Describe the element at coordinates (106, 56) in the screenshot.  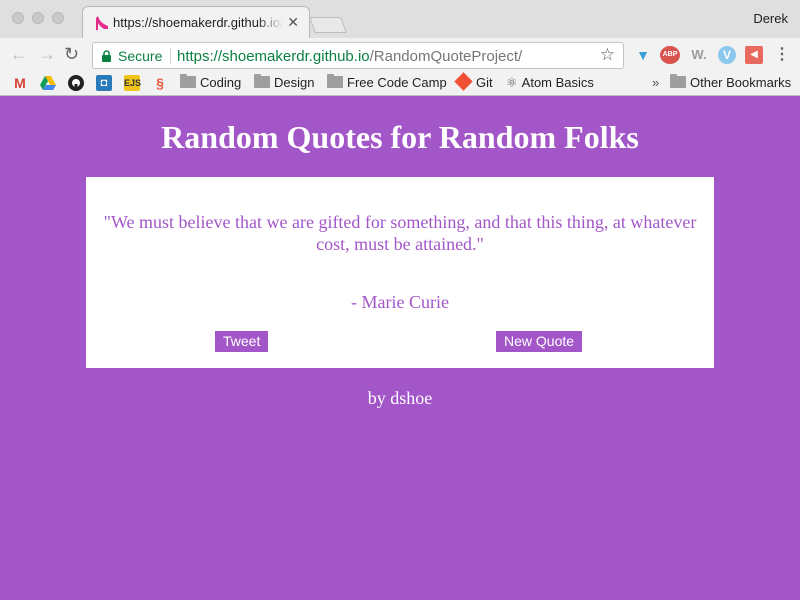
I see `lock-icon` at that location.